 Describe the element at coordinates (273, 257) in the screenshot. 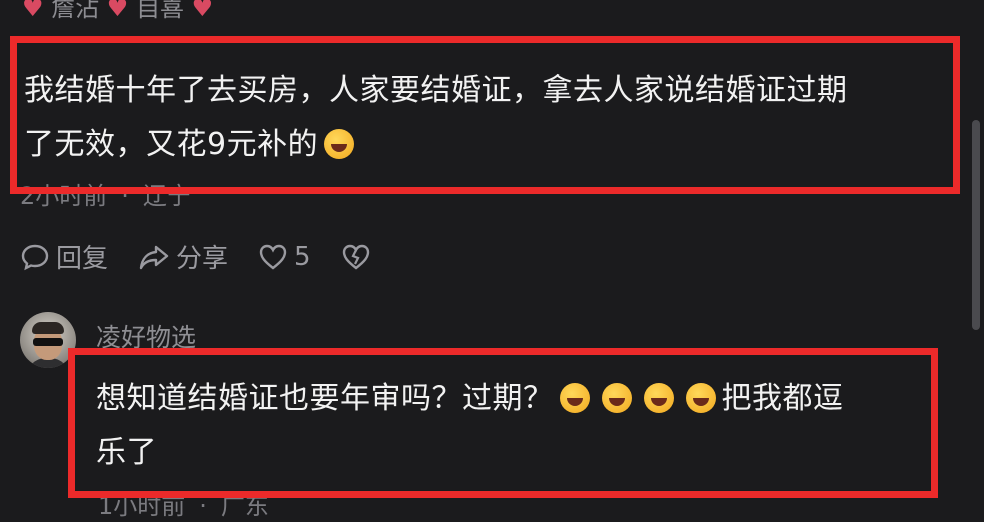

I see `heart-outline-icon` at that location.